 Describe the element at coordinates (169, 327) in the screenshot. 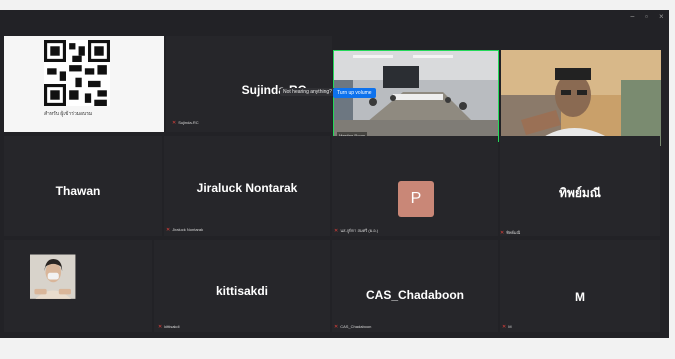

I see `participant-label: ✕ kittisakdi` at that location.